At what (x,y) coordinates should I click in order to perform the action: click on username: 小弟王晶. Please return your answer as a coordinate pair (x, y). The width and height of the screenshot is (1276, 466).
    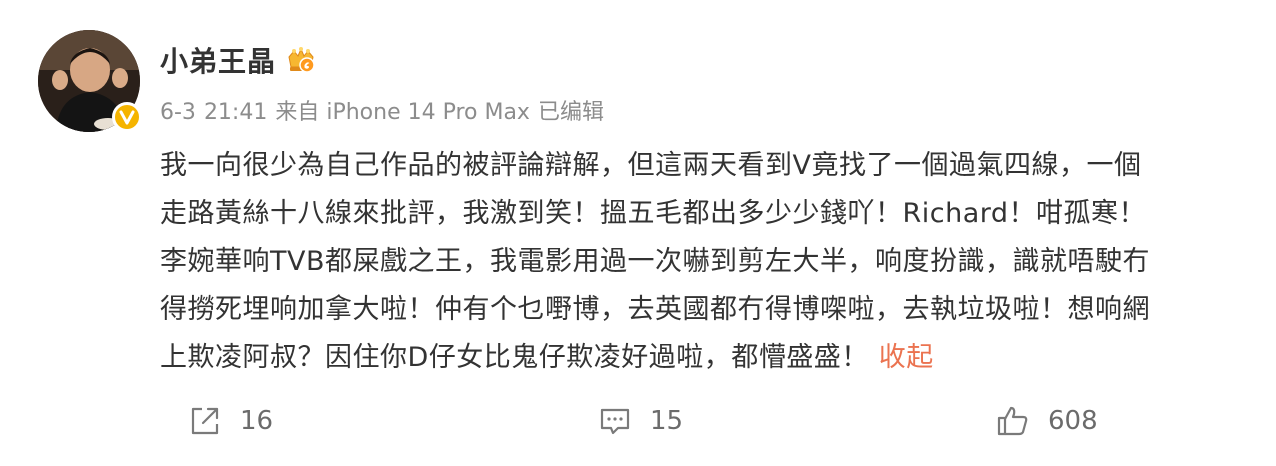
    Looking at the image, I should click on (218, 60).